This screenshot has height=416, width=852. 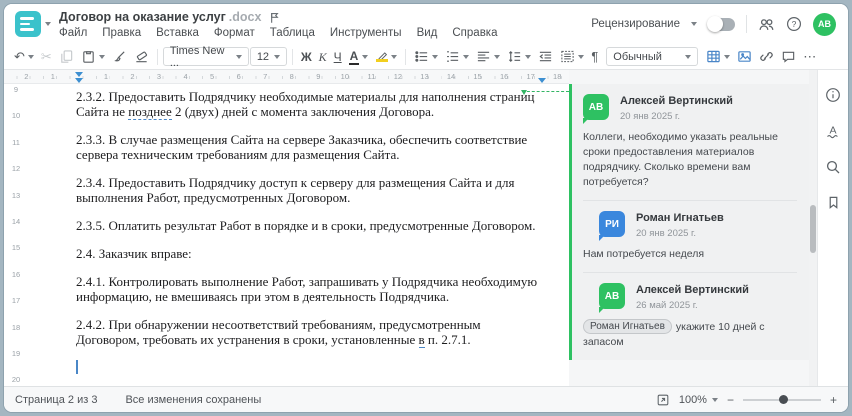 What do you see at coordinates (79, 74) in the screenshot?
I see `first-line-indent-marker` at bounding box center [79, 74].